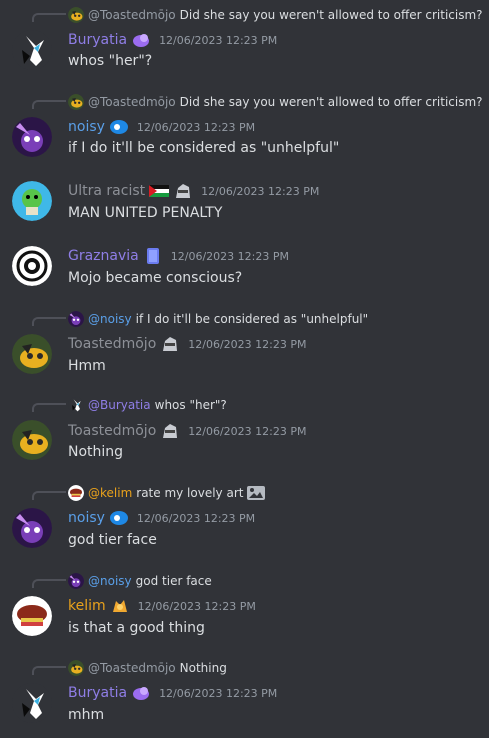 Image resolution: width=489 pixels, height=738 pixels. What do you see at coordinates (110, 493) in the screenshot?
I see `reply-mention: @kelim` at bounding box center [110, 493].